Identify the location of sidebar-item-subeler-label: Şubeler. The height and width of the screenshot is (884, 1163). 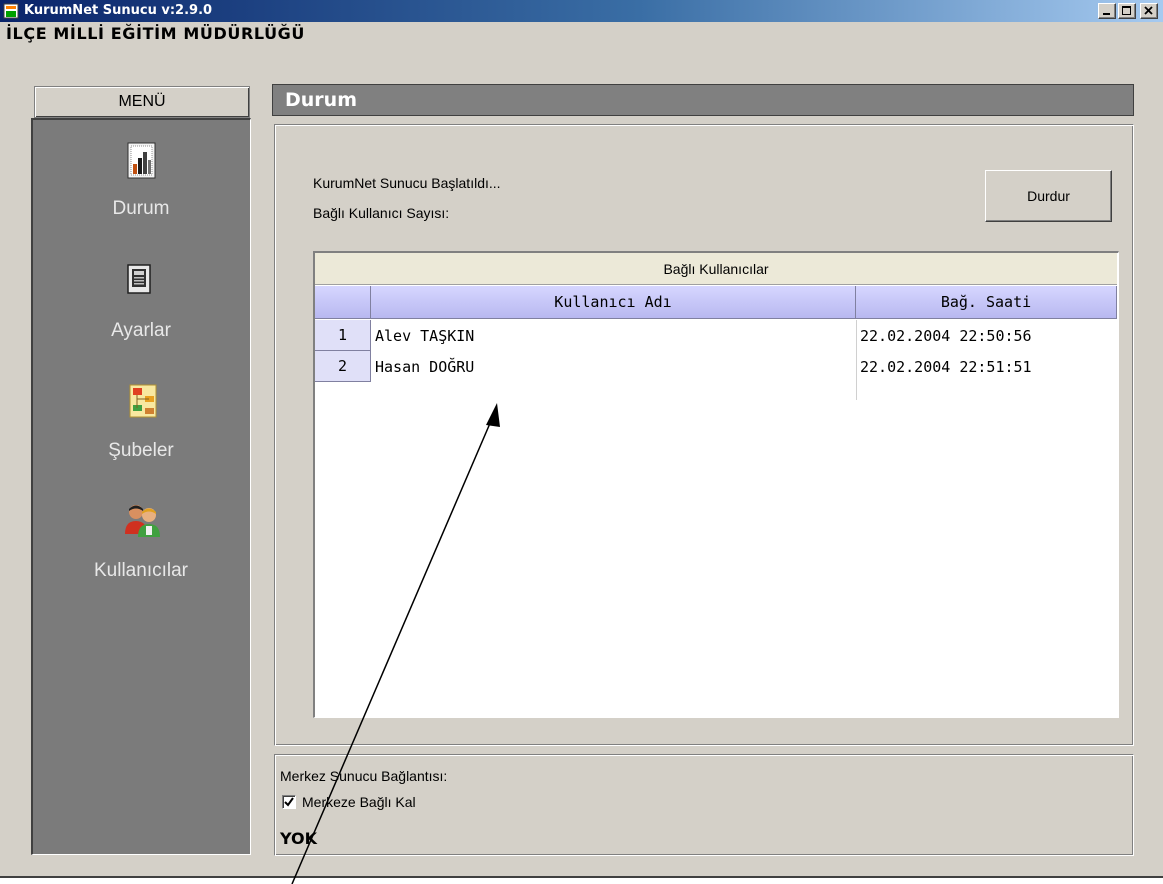
(141, 450).